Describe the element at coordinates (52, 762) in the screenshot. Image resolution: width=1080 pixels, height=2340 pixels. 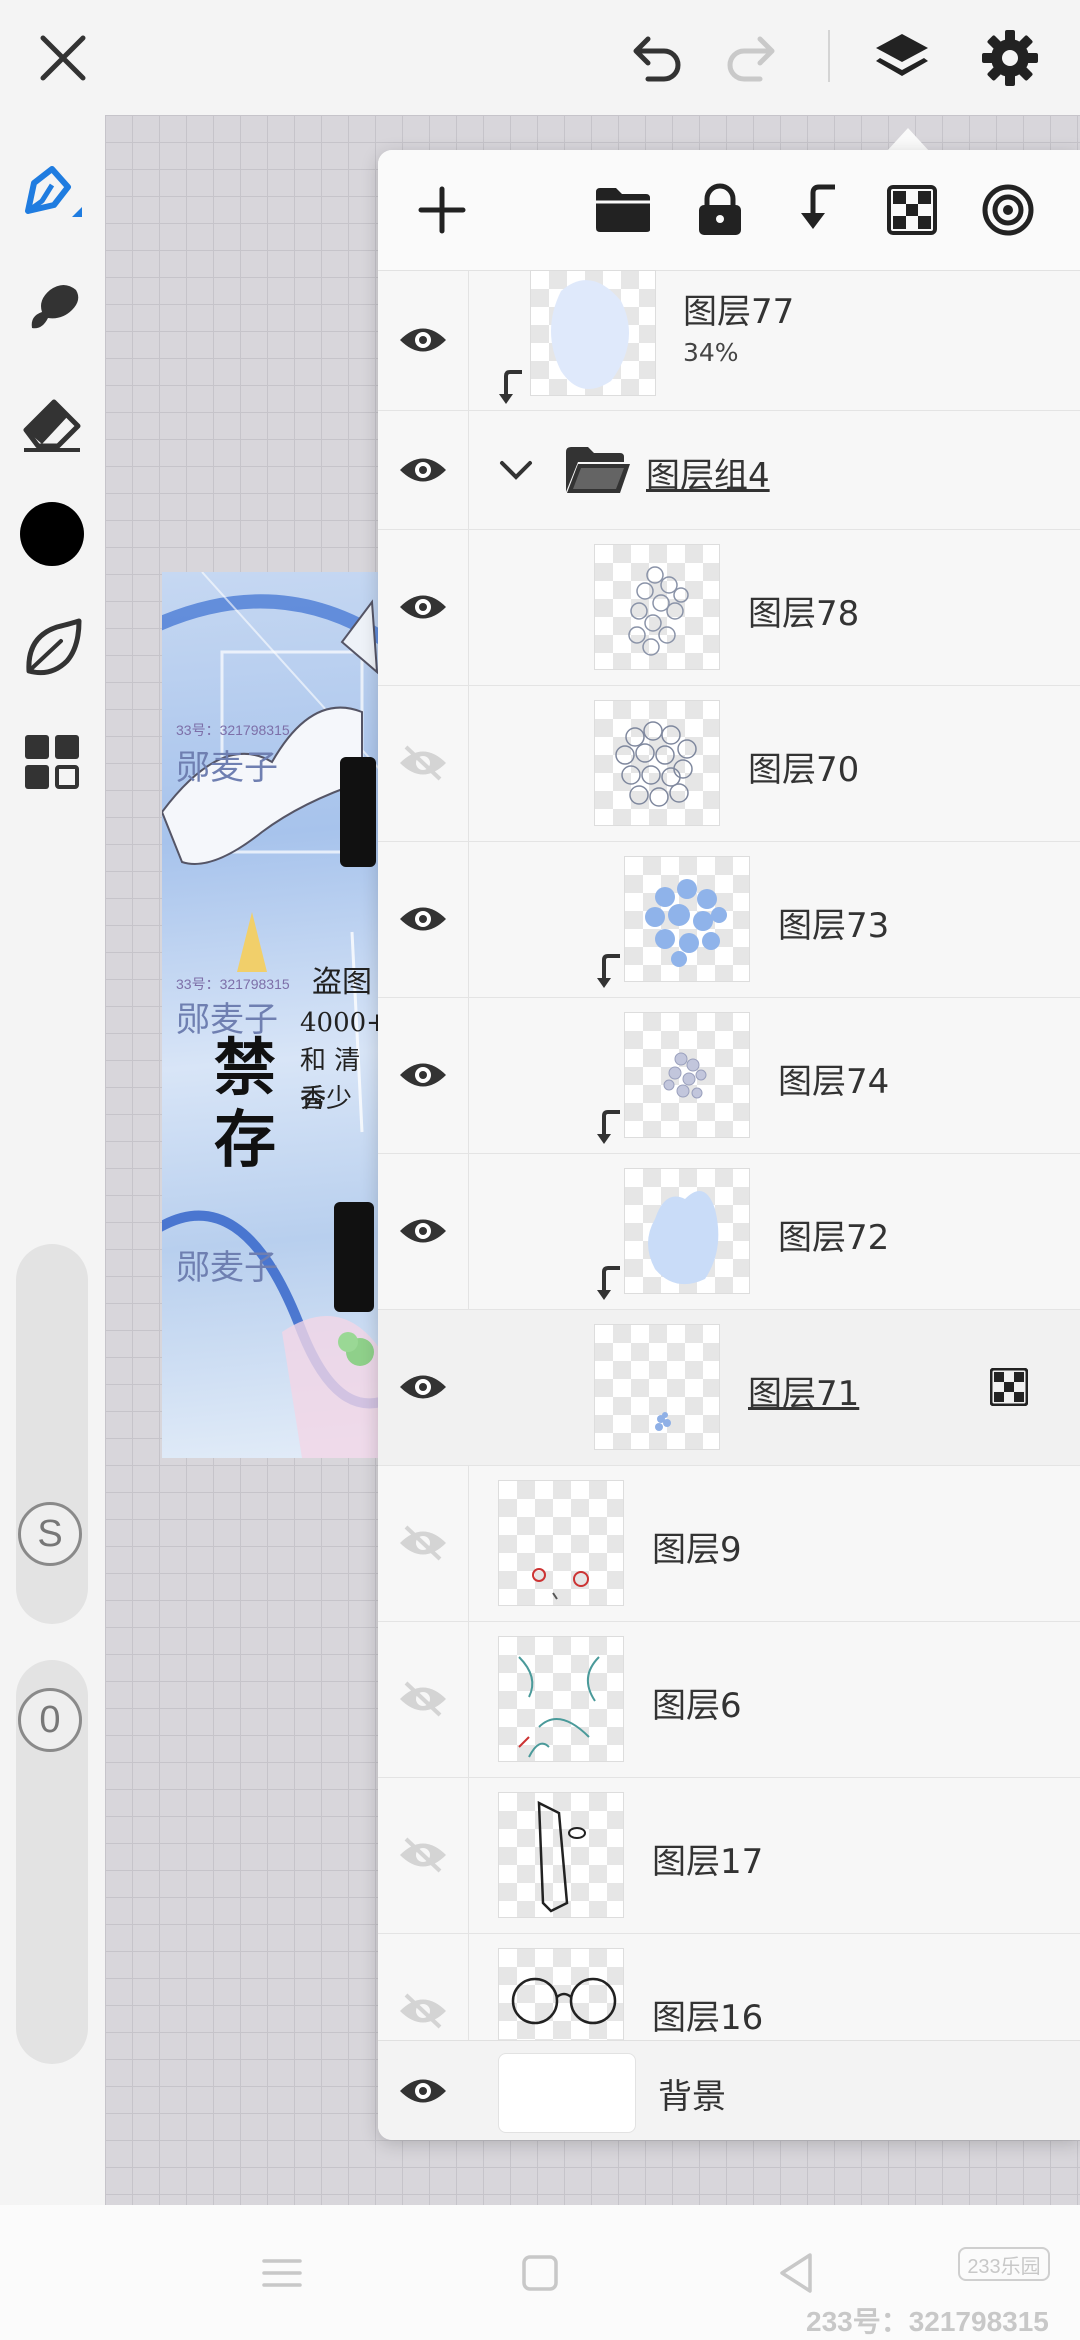
I see `materials-tool` at that location.